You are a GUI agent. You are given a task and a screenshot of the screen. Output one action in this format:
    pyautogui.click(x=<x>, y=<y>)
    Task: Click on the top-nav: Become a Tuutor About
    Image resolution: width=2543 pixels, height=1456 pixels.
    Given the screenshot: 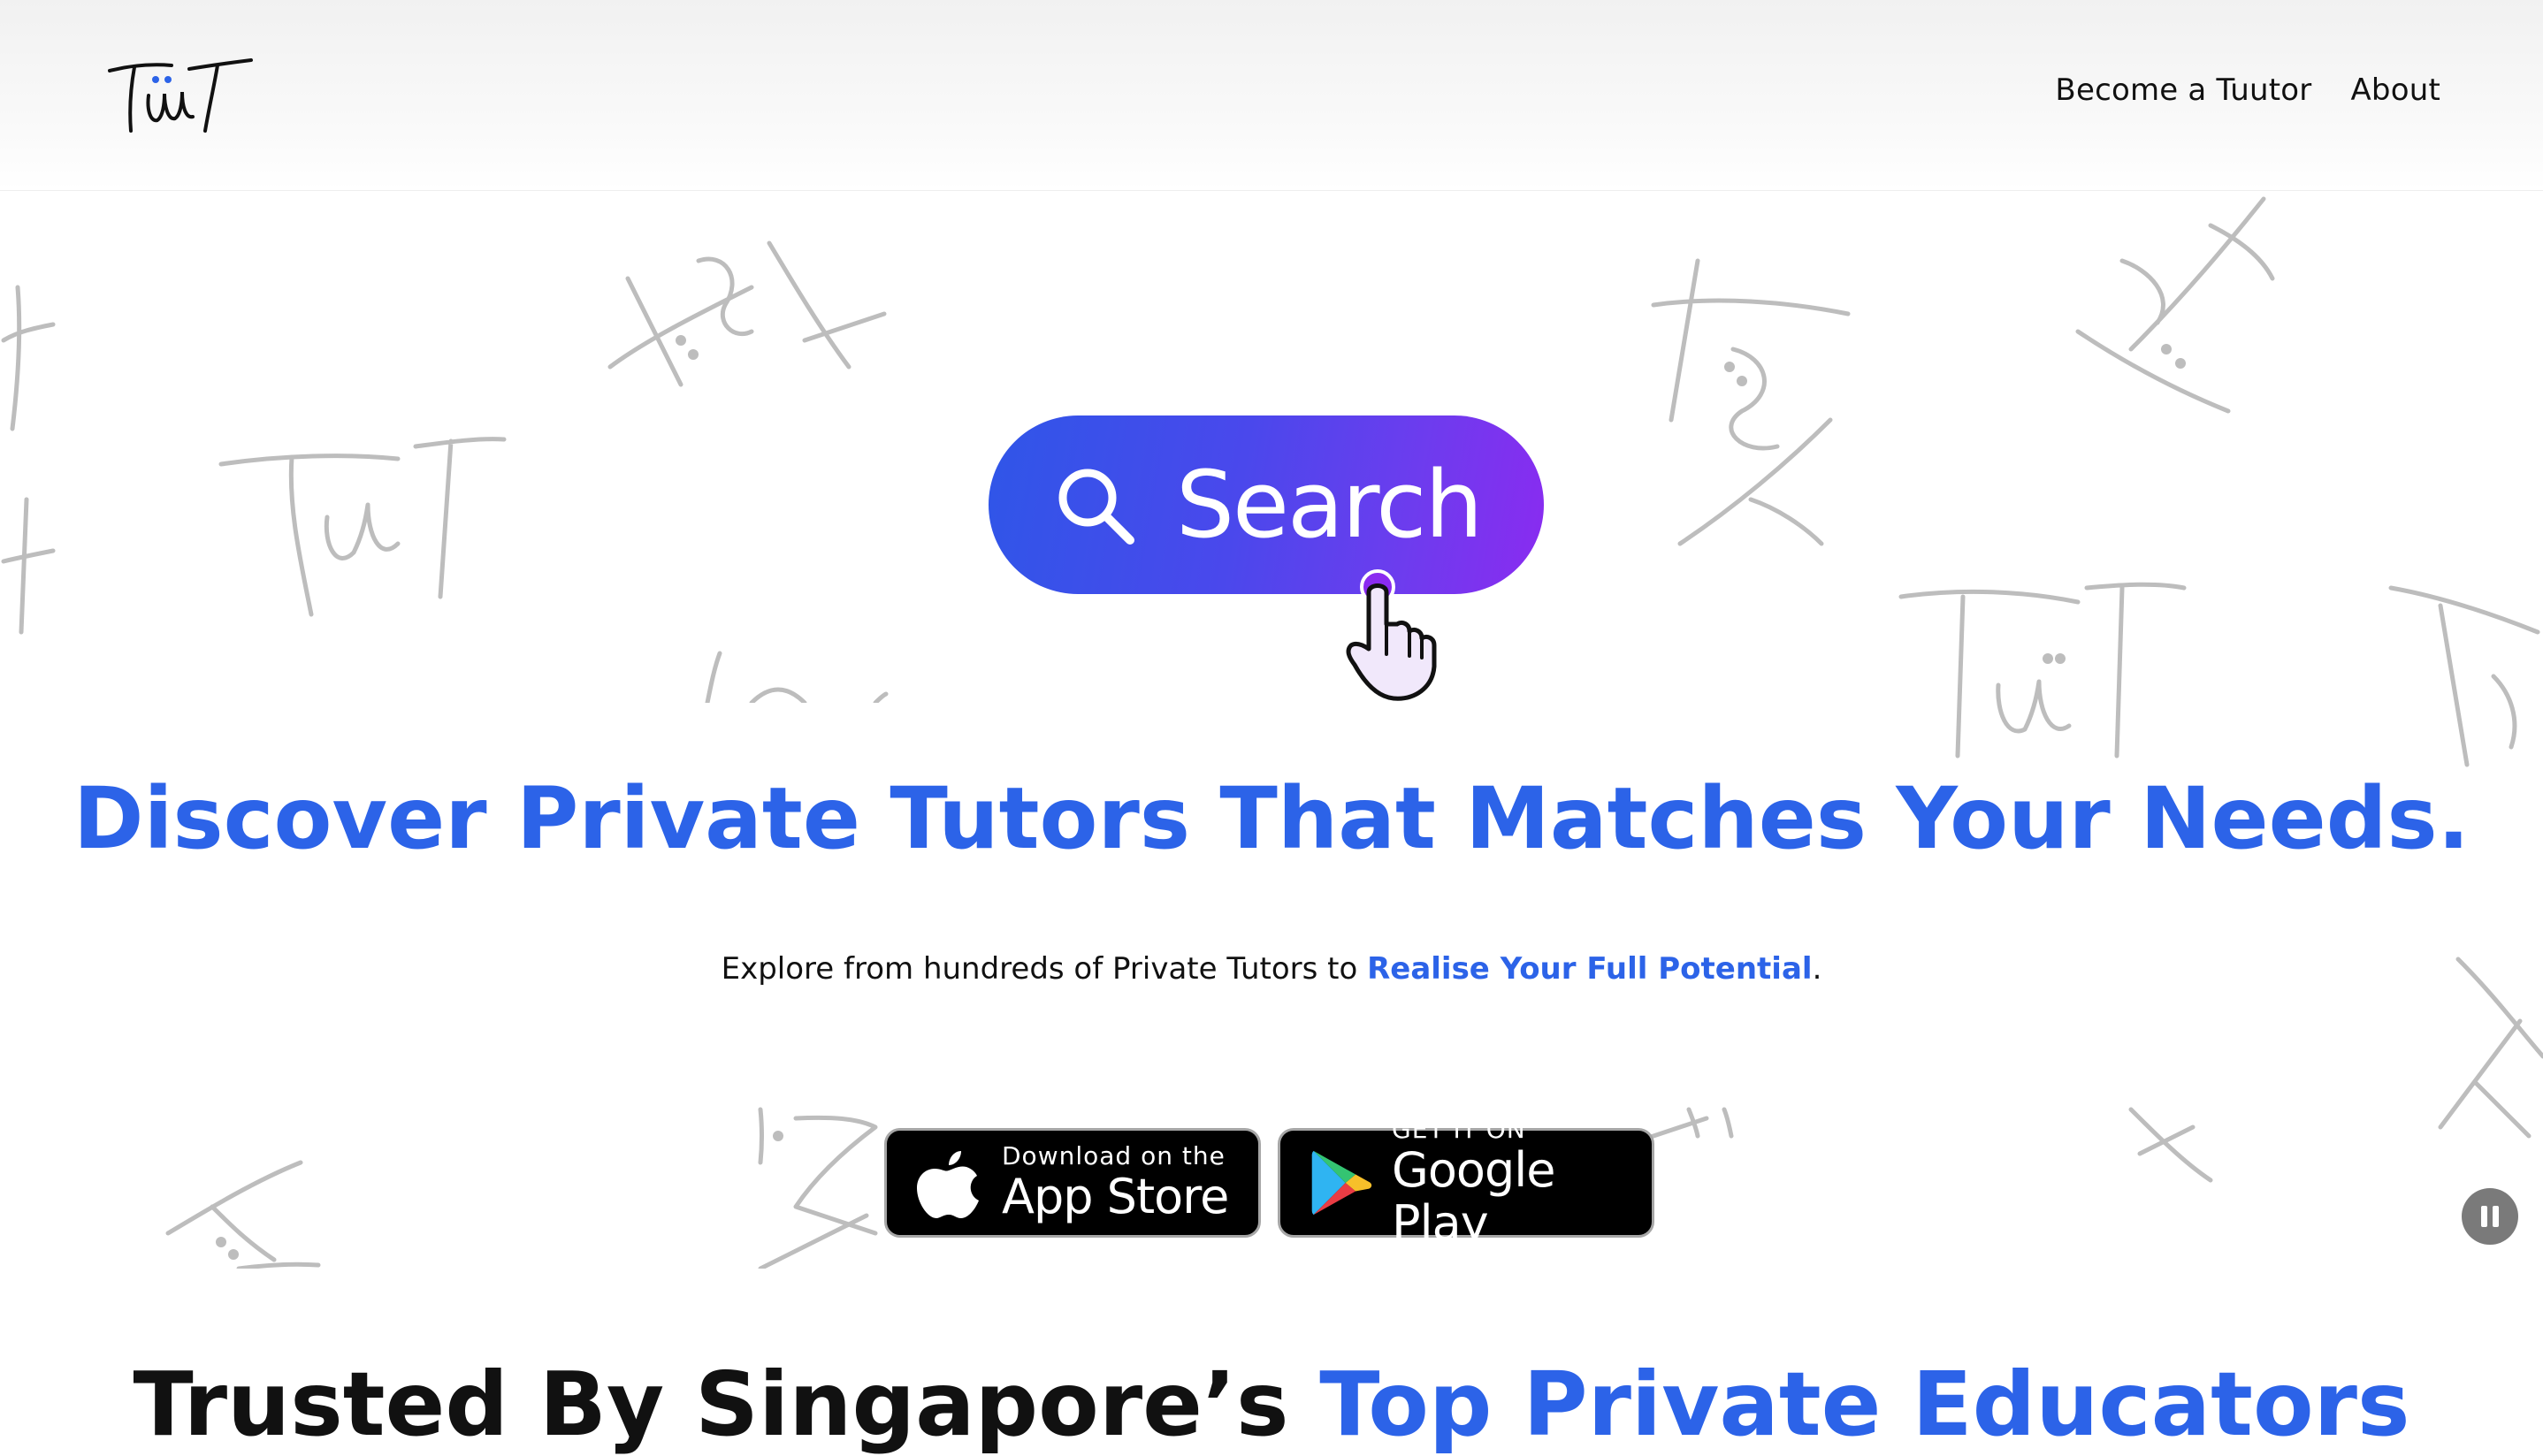 What is the action you would take?
    pyautogui.click(x=2248, y=90)
    